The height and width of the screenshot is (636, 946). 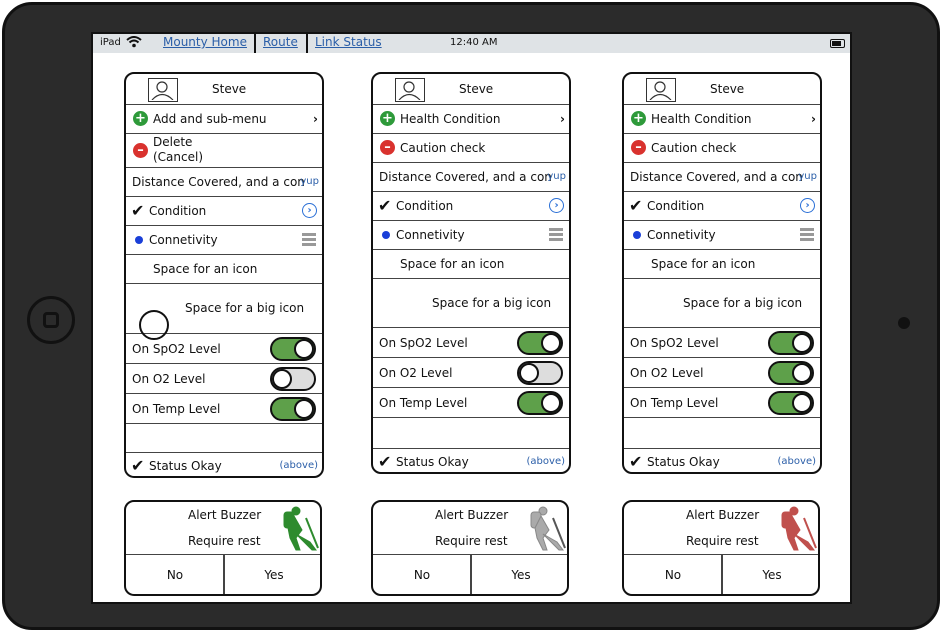 I want to click on nav-separator, so click(x=307, y=43).